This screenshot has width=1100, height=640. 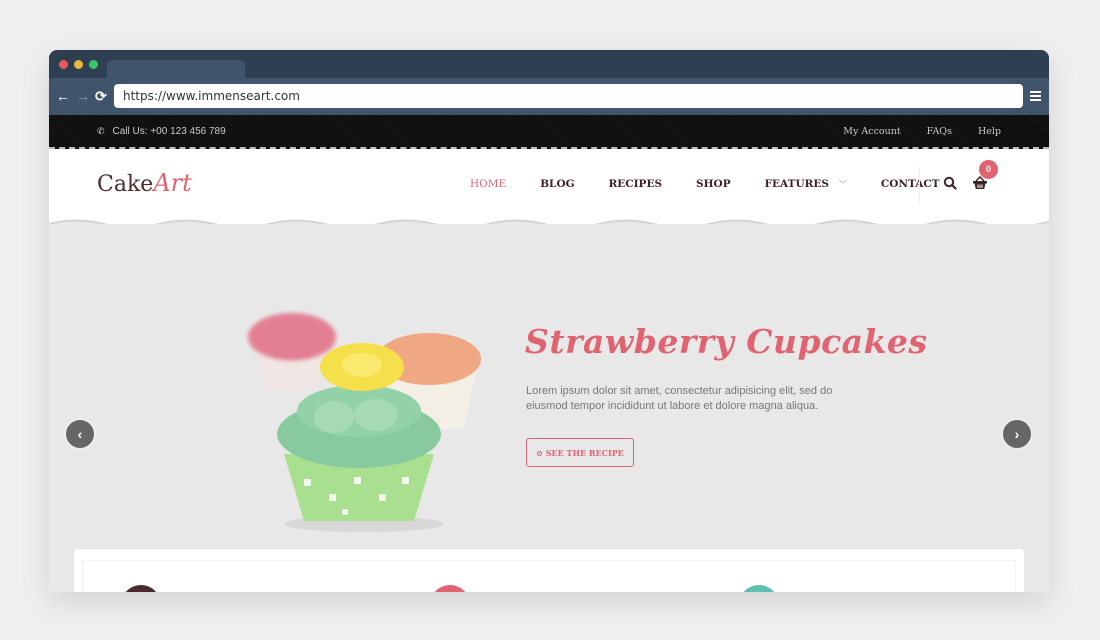 I want to click on chevron-left-icon: ‹, so click(x=80, y=434).